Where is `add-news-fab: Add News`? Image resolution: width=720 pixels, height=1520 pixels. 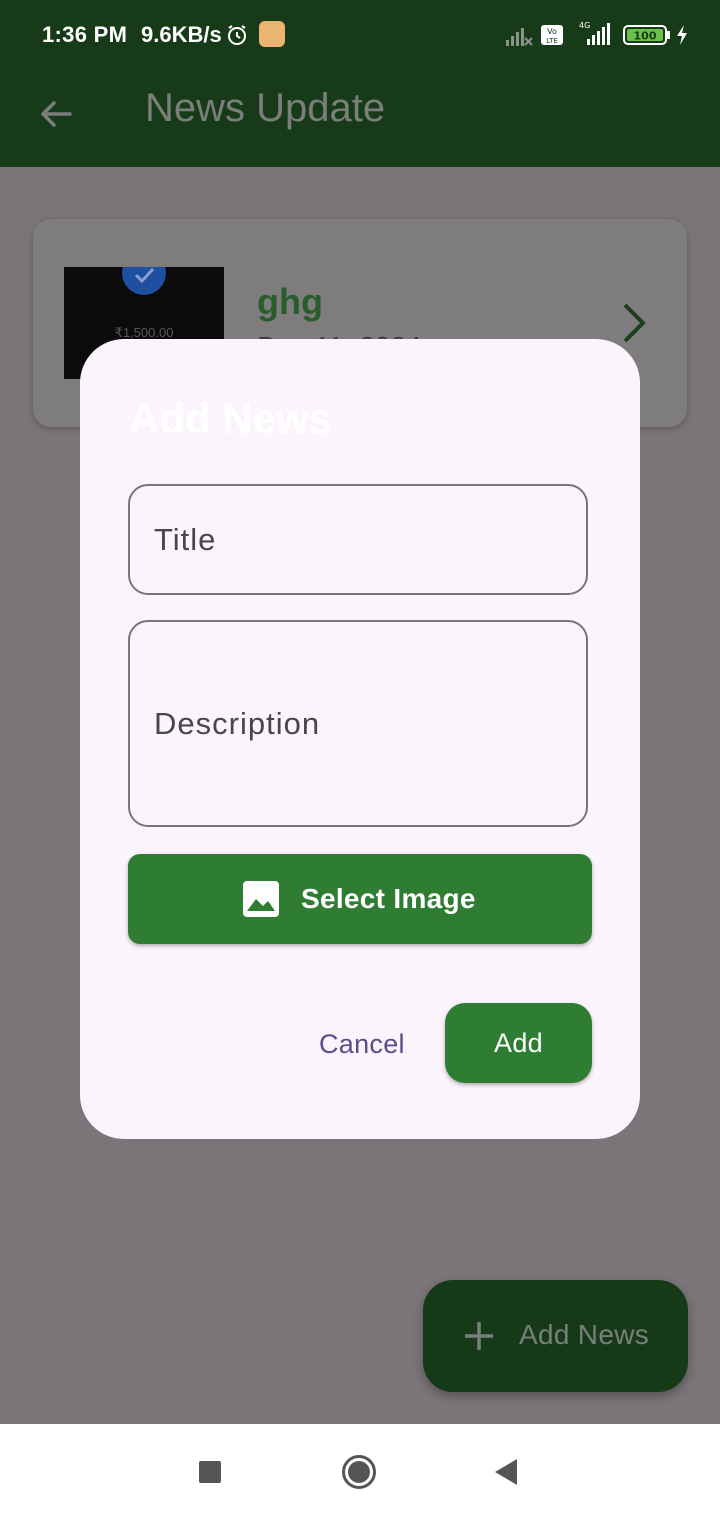 add-news-fab: Add News is located at coordinates (555, 1336).